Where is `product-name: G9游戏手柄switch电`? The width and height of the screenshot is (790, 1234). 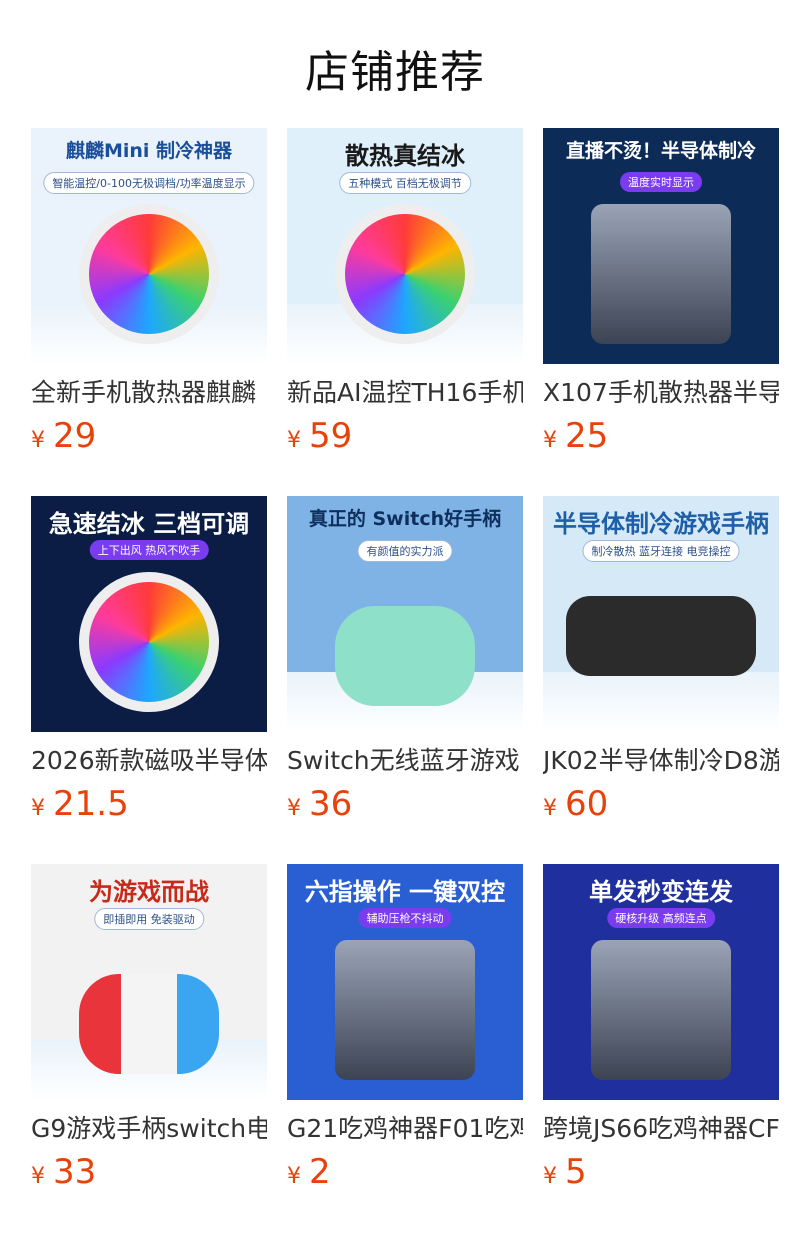
product-name: G9游戏手柄switch电 is located at coordinates (149, 1129).